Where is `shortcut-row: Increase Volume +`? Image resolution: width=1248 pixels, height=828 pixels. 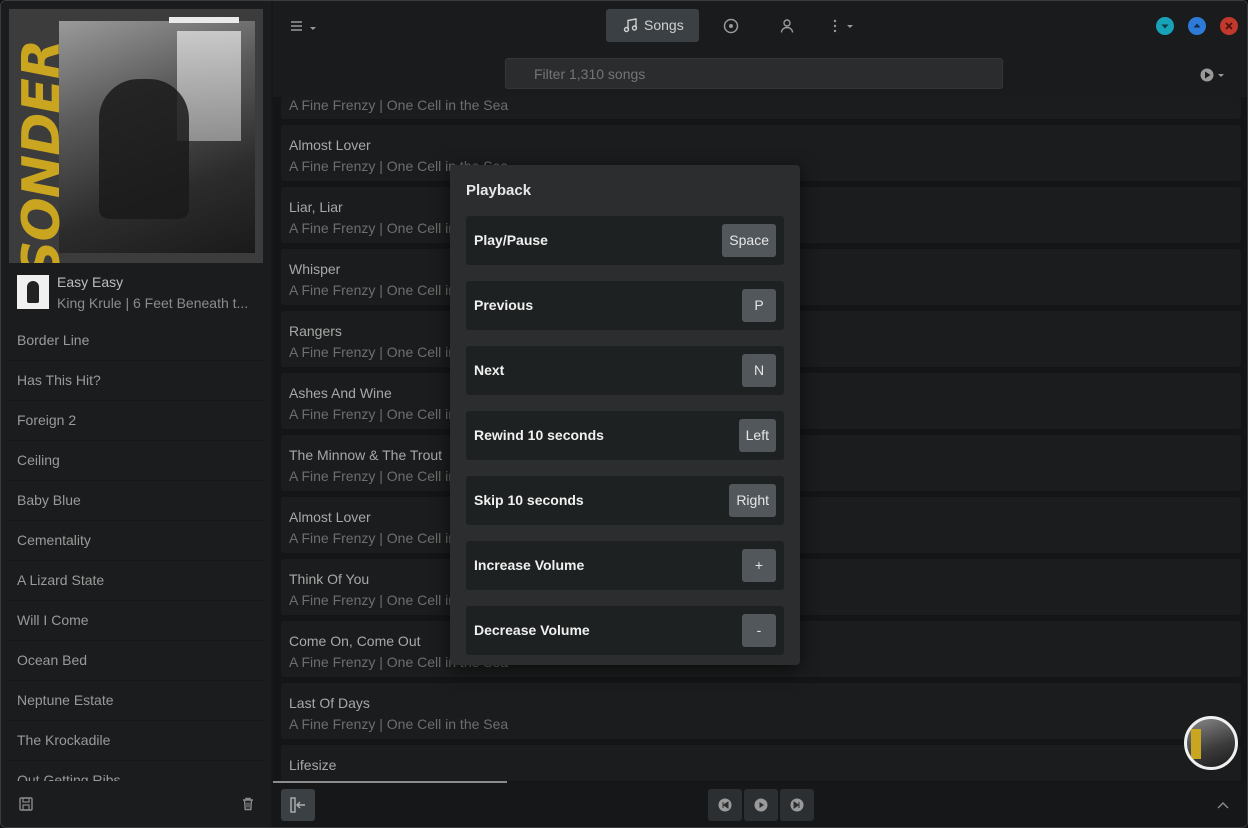 shortcut-row: Increase Volume + is located at coordinates (625, 565).